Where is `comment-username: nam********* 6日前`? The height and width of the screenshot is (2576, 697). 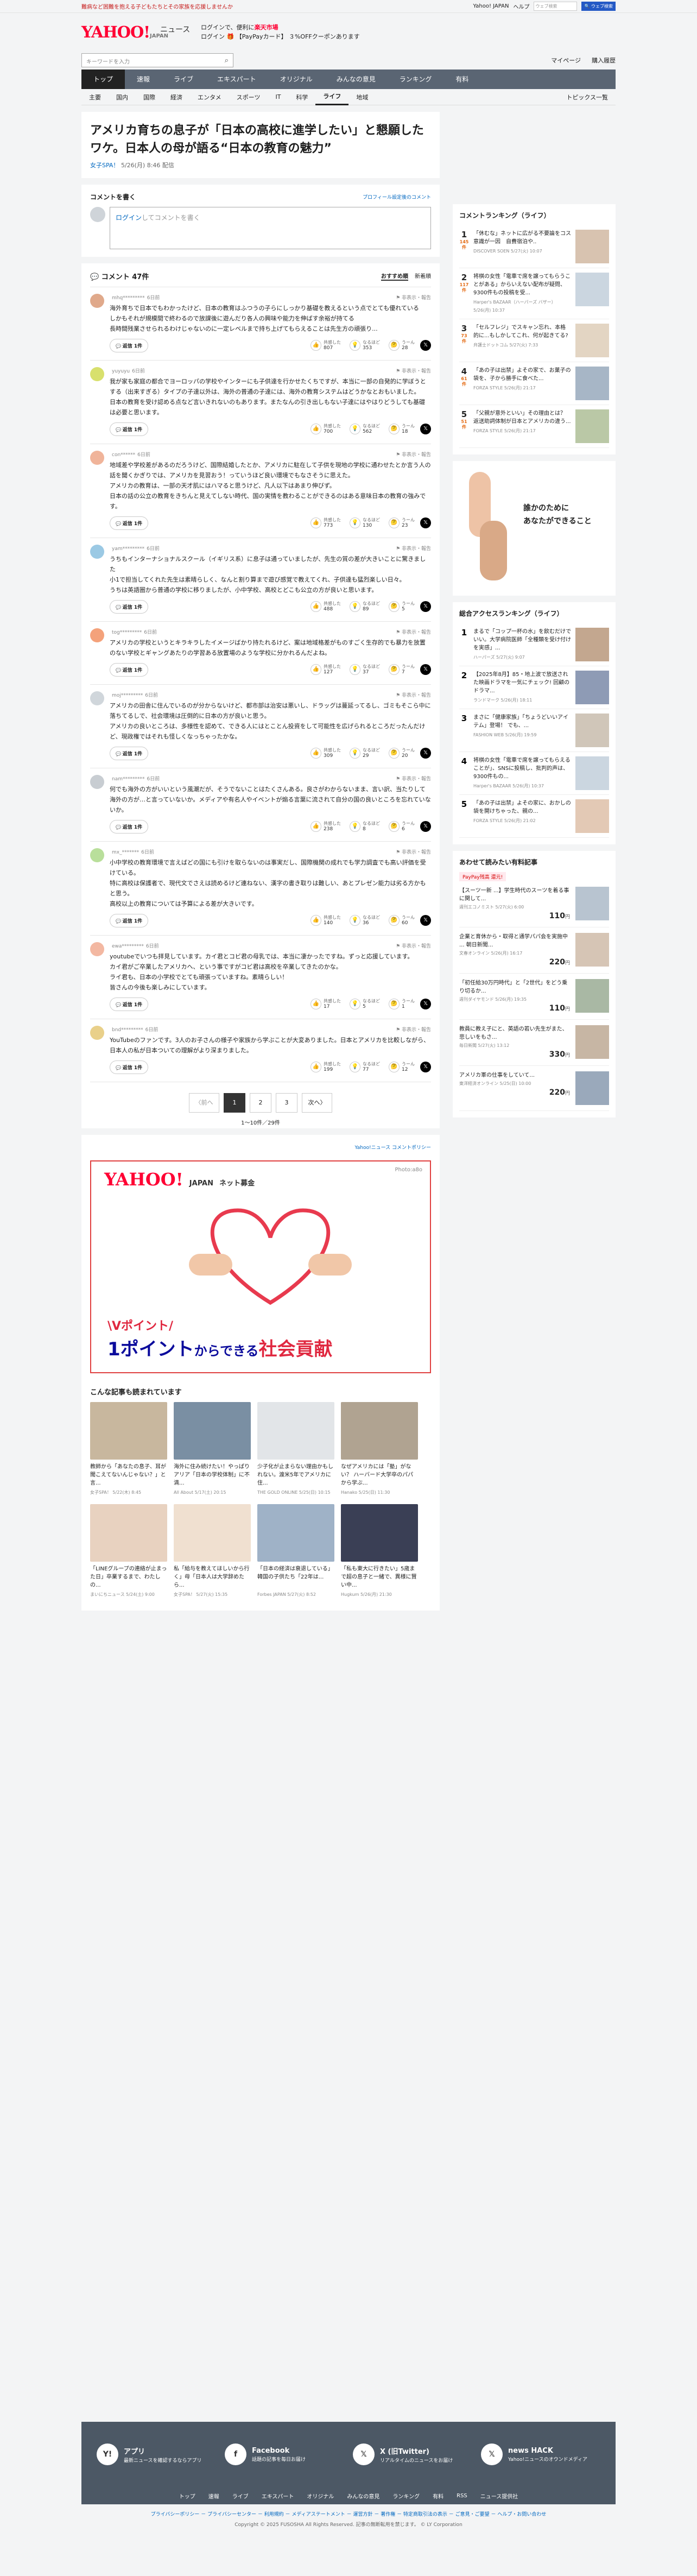
comment-username: nam********* 6日前 is located at coordinates (270, 778).